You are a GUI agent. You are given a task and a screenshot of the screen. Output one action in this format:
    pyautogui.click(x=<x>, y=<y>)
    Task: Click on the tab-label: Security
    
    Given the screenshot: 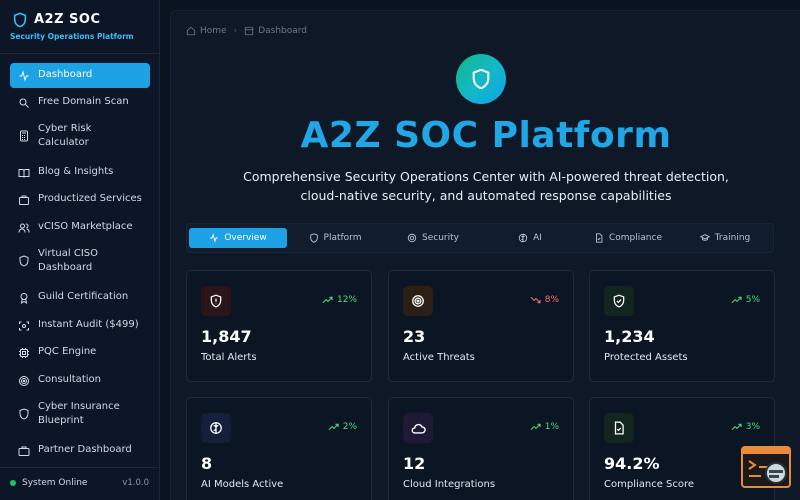 What is the action you would take?
    pyautogui.click(x=440, y=238)
    